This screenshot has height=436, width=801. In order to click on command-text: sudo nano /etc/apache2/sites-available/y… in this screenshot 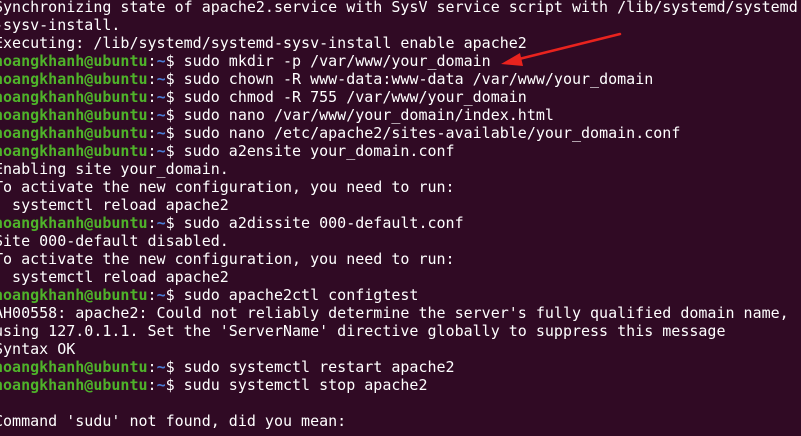, I will do `click(432, 133)`.